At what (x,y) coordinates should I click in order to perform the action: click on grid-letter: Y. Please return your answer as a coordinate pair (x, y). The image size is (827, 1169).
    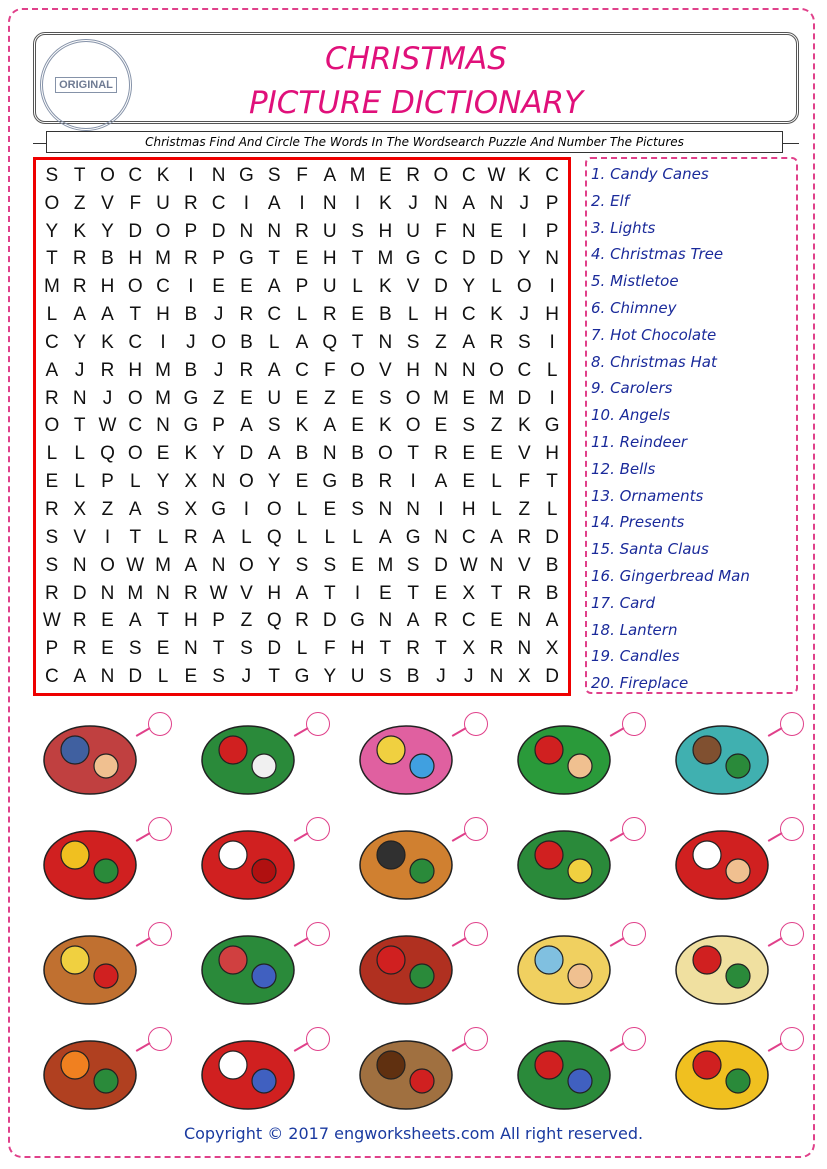
    Looking at the image, I should click on (274, 566).